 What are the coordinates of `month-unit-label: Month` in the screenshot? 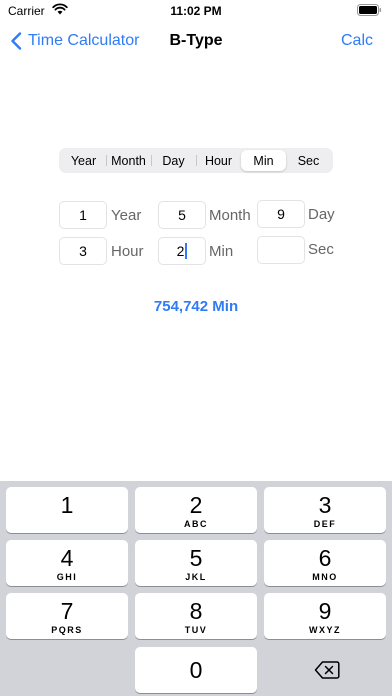 It's located at (230, 215).